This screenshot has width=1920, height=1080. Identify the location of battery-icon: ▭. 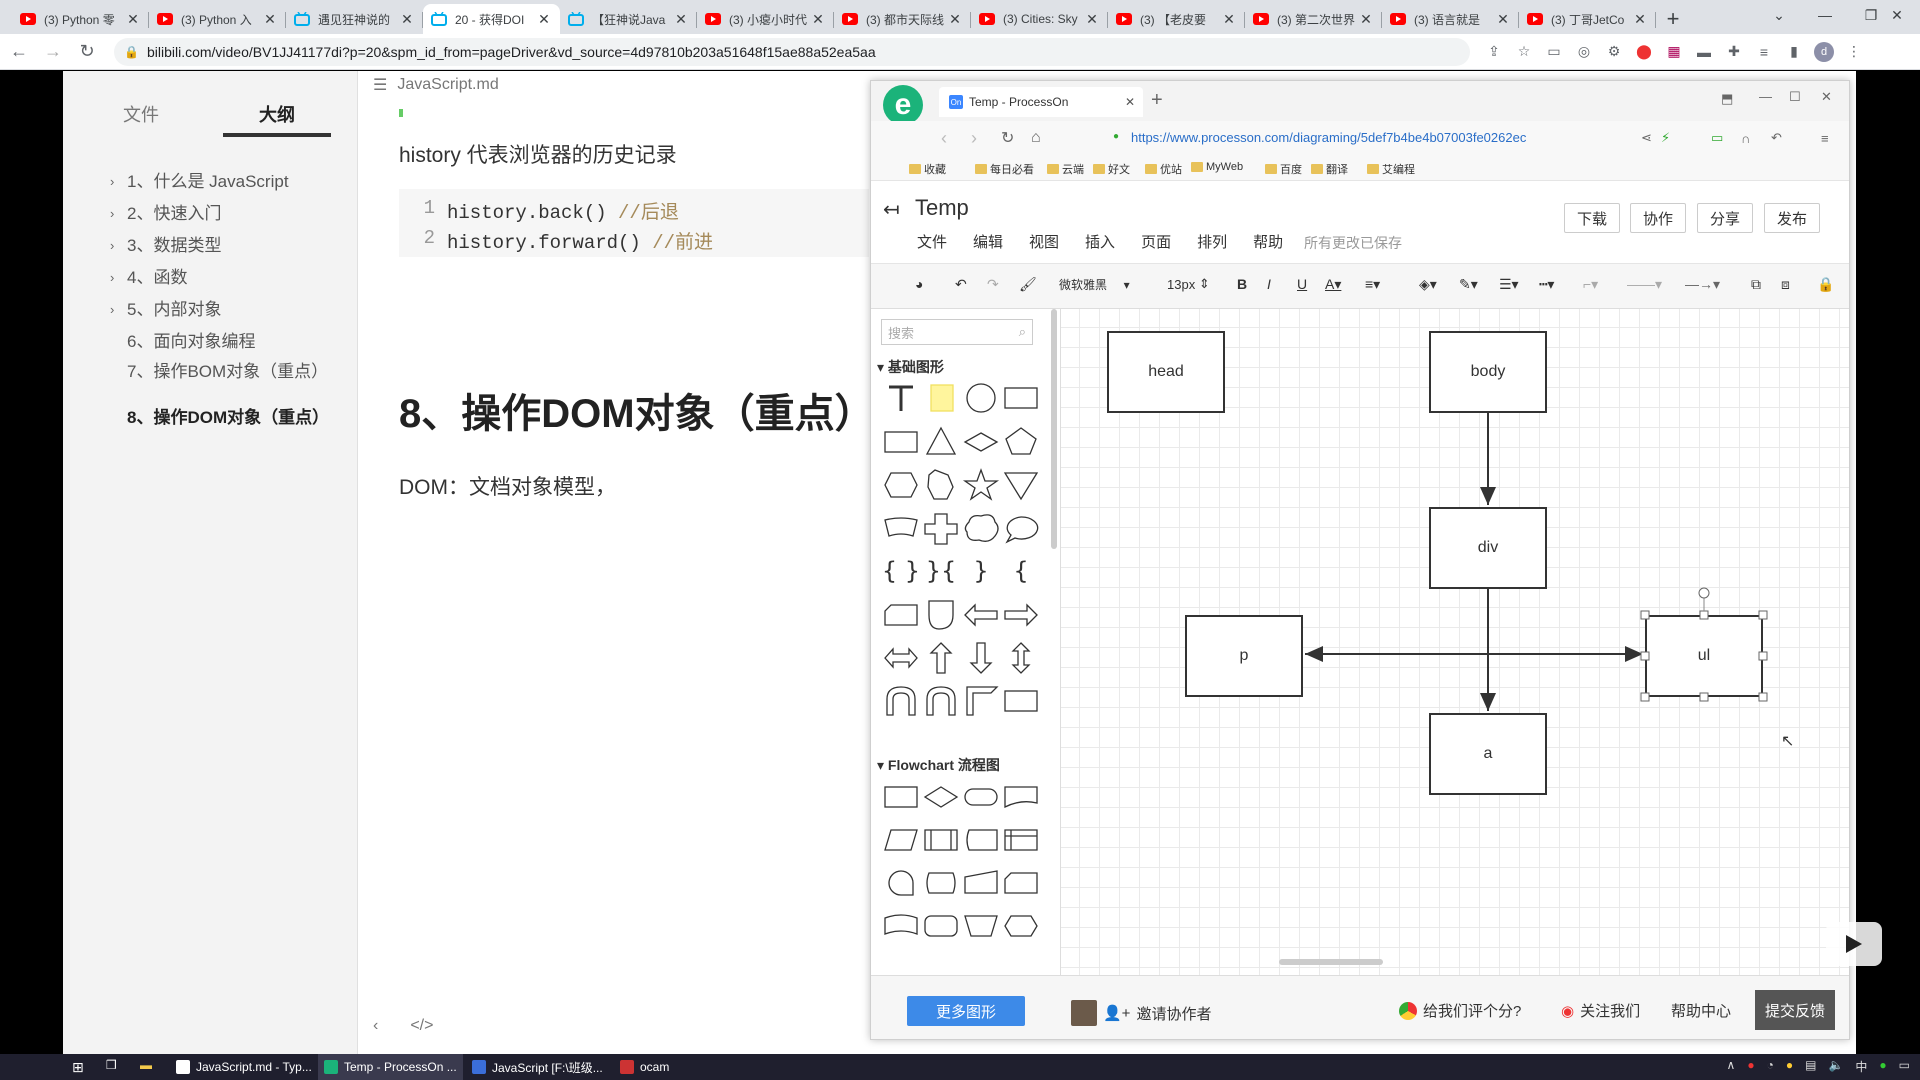
(1717, 138).